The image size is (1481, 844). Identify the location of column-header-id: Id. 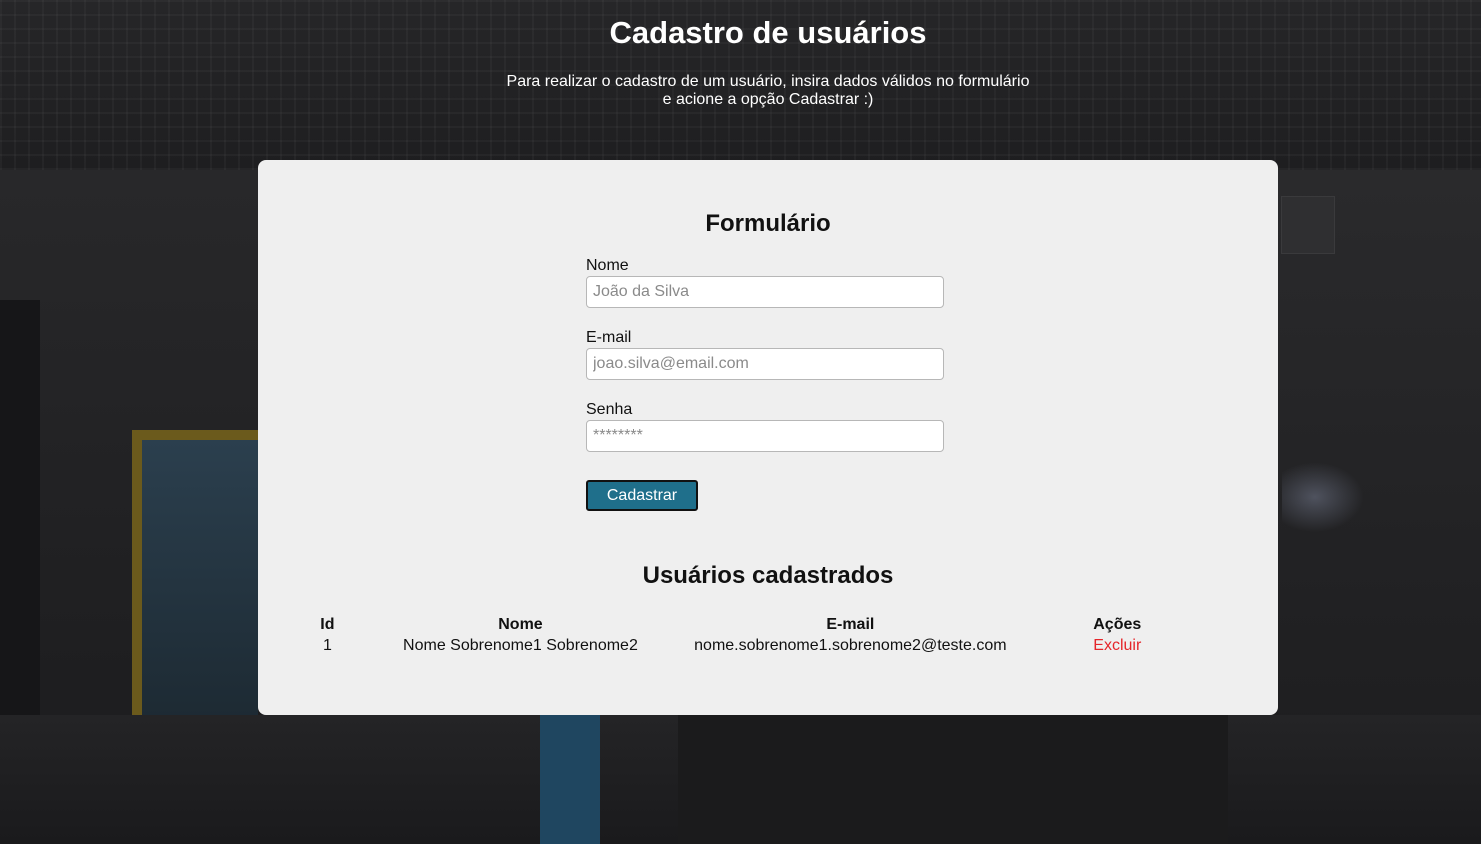
(327, 624).